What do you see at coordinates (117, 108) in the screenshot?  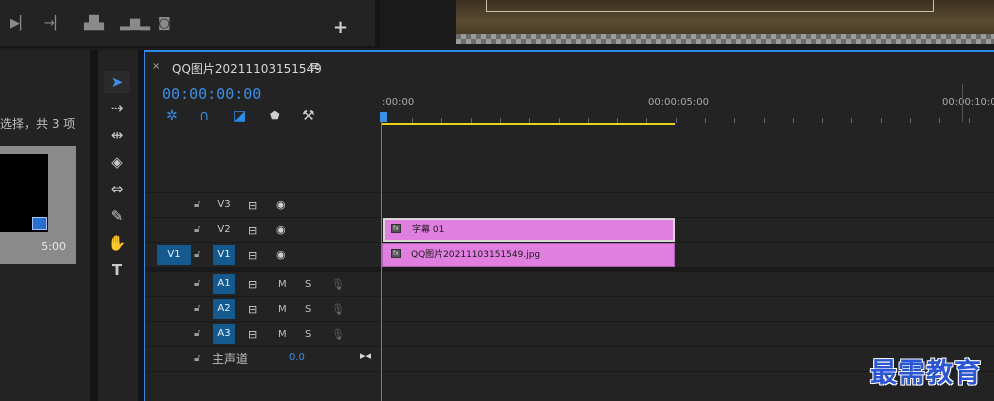 I see `track-select-icon: ⇢` at bounding box center [117, 108].